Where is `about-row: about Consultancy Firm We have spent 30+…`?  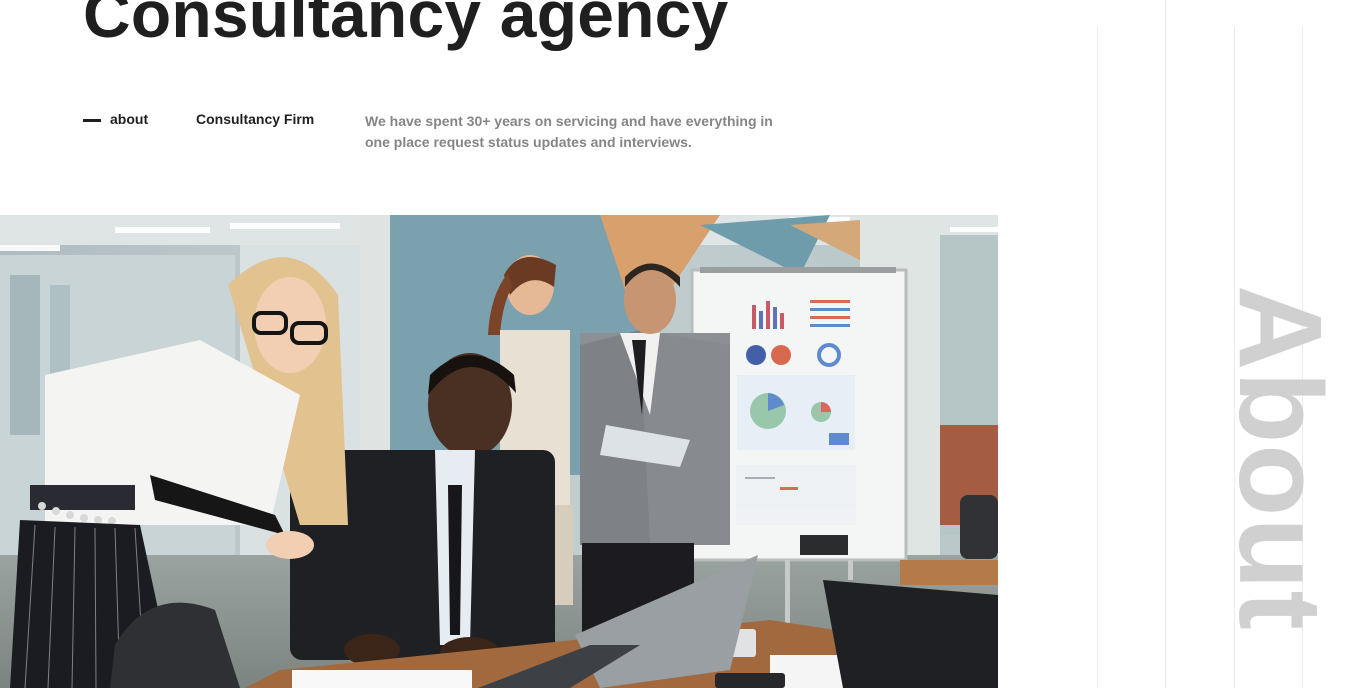 about-row: about Consultancy Firm We have spent 30+… is located at coordinates (463, 132).